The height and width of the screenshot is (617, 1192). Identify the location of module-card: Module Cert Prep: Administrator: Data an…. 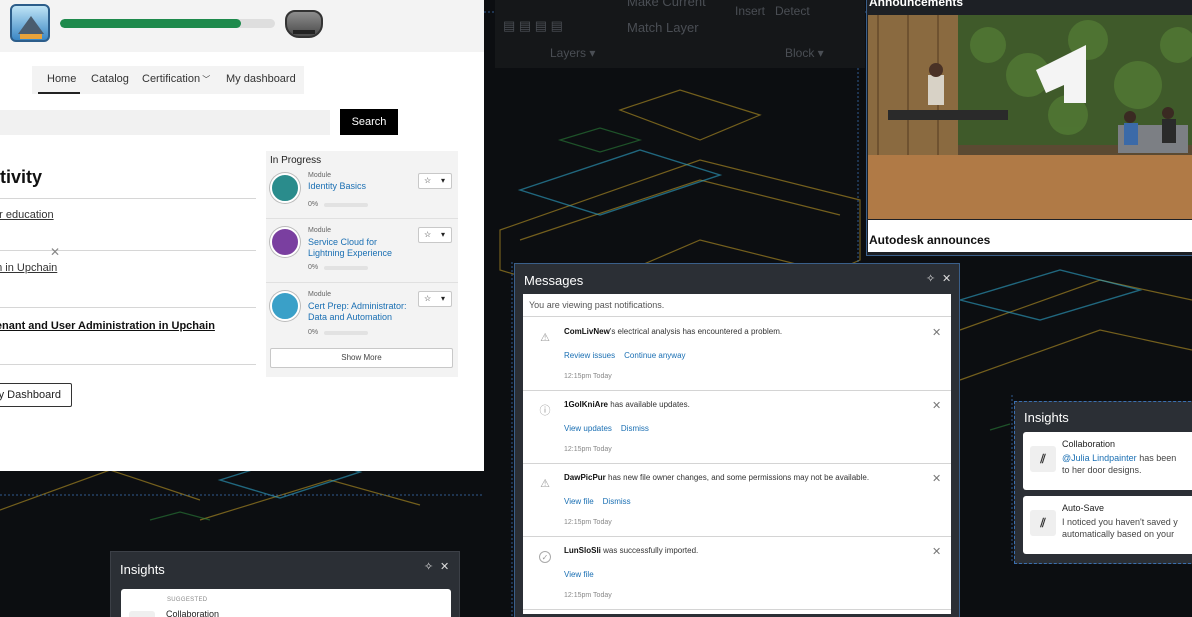
(362, 315).